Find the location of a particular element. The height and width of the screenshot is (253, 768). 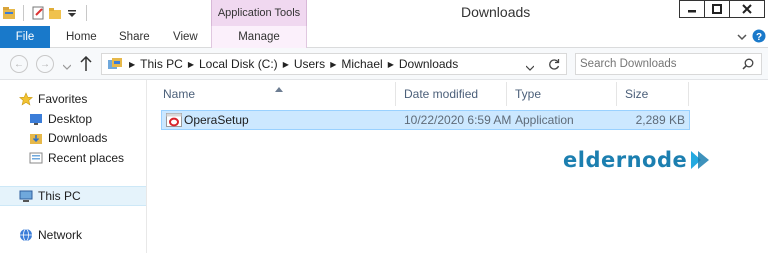

arrow-right-icon: → is located at coordinates (45, 64).